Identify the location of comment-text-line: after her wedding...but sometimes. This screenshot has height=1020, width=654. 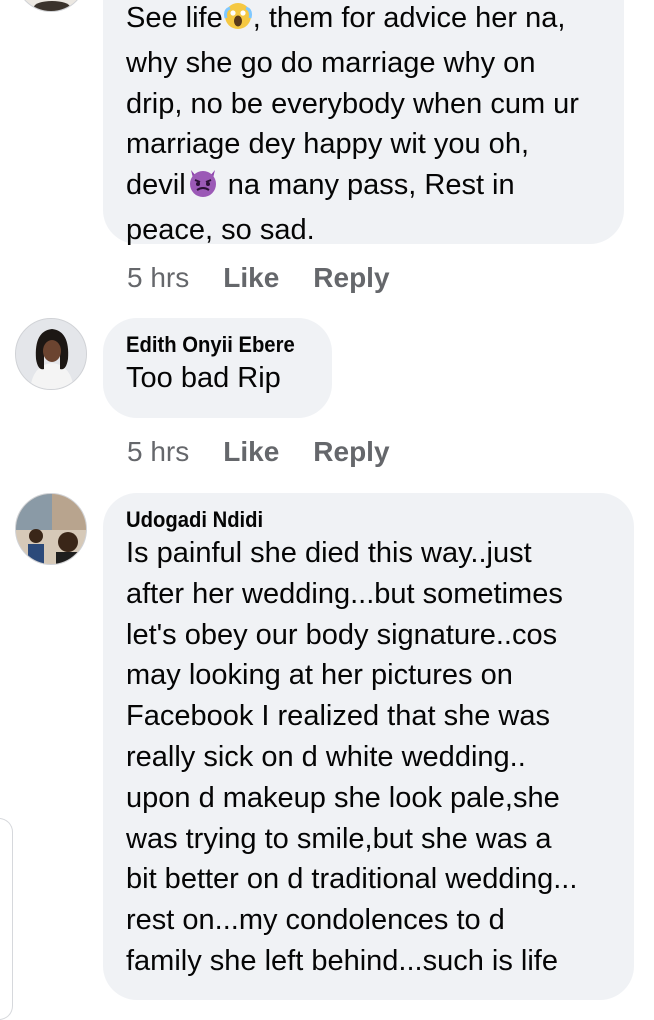
(344, 593).